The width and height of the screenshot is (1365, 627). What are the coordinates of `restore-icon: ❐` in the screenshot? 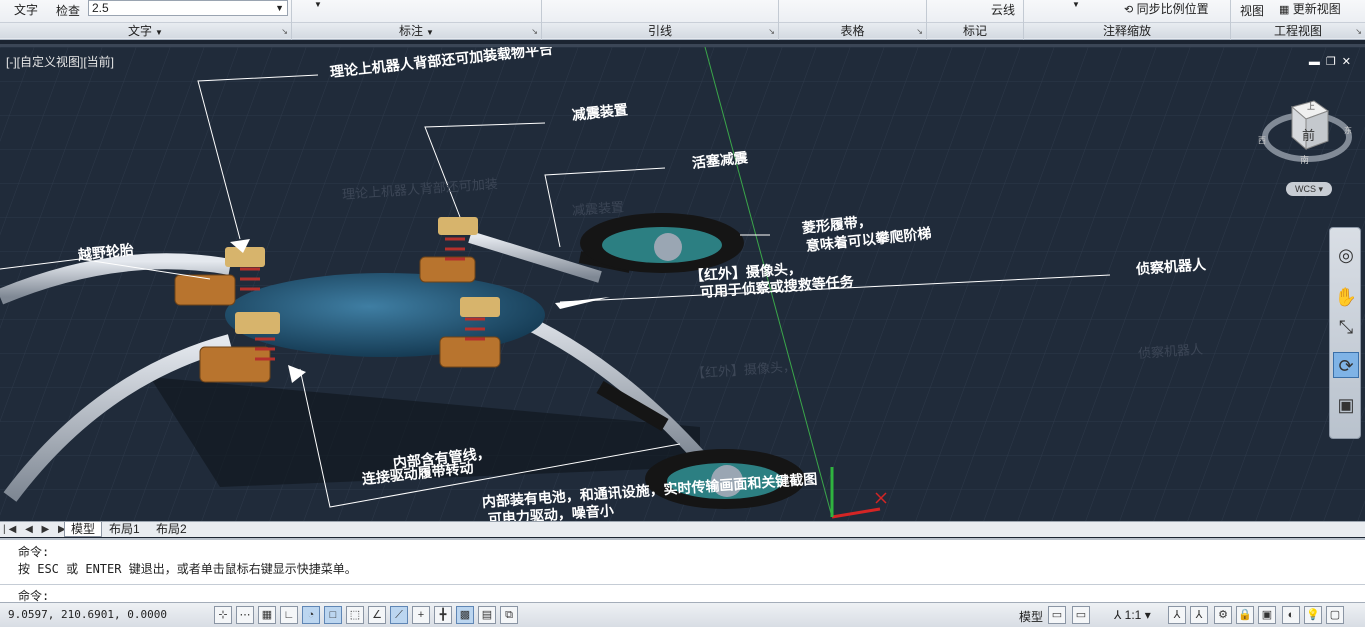 It's located at (1334, 62).